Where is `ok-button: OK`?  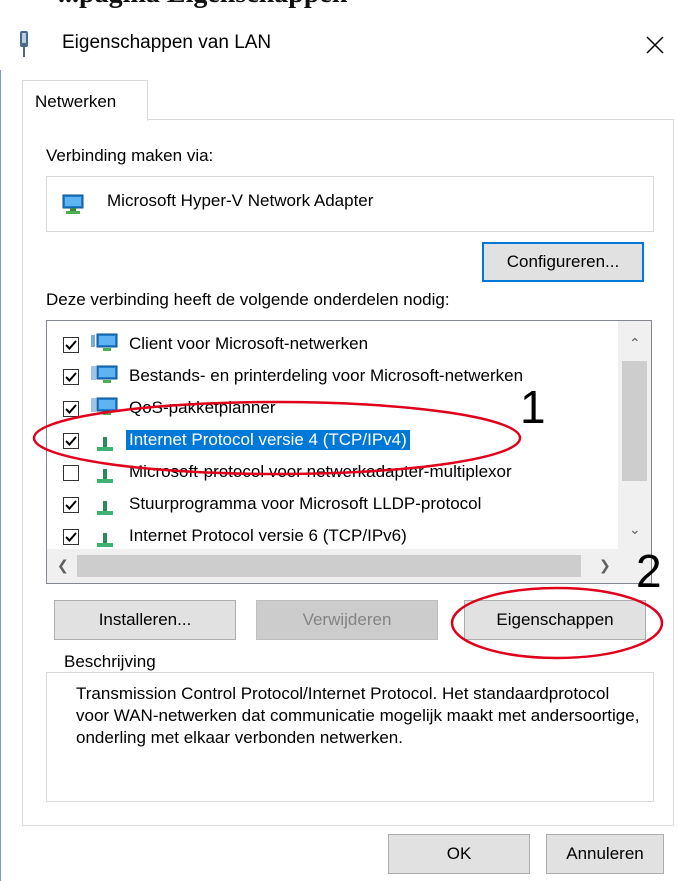
ok-button: OK is located at coordinates (459, 854).